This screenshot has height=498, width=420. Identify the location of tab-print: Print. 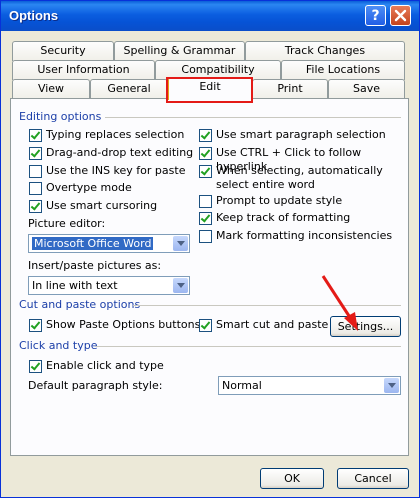
(290, 89).